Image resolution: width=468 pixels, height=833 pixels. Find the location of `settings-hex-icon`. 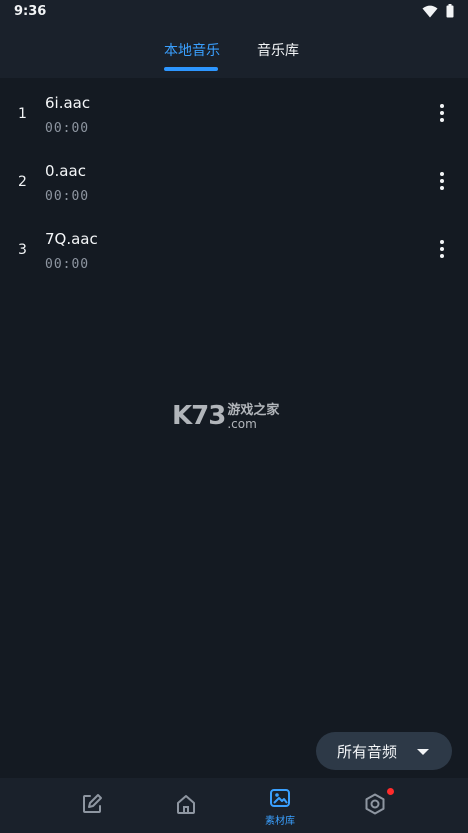

settings-hex-icon is located at coordinates (375, 804).